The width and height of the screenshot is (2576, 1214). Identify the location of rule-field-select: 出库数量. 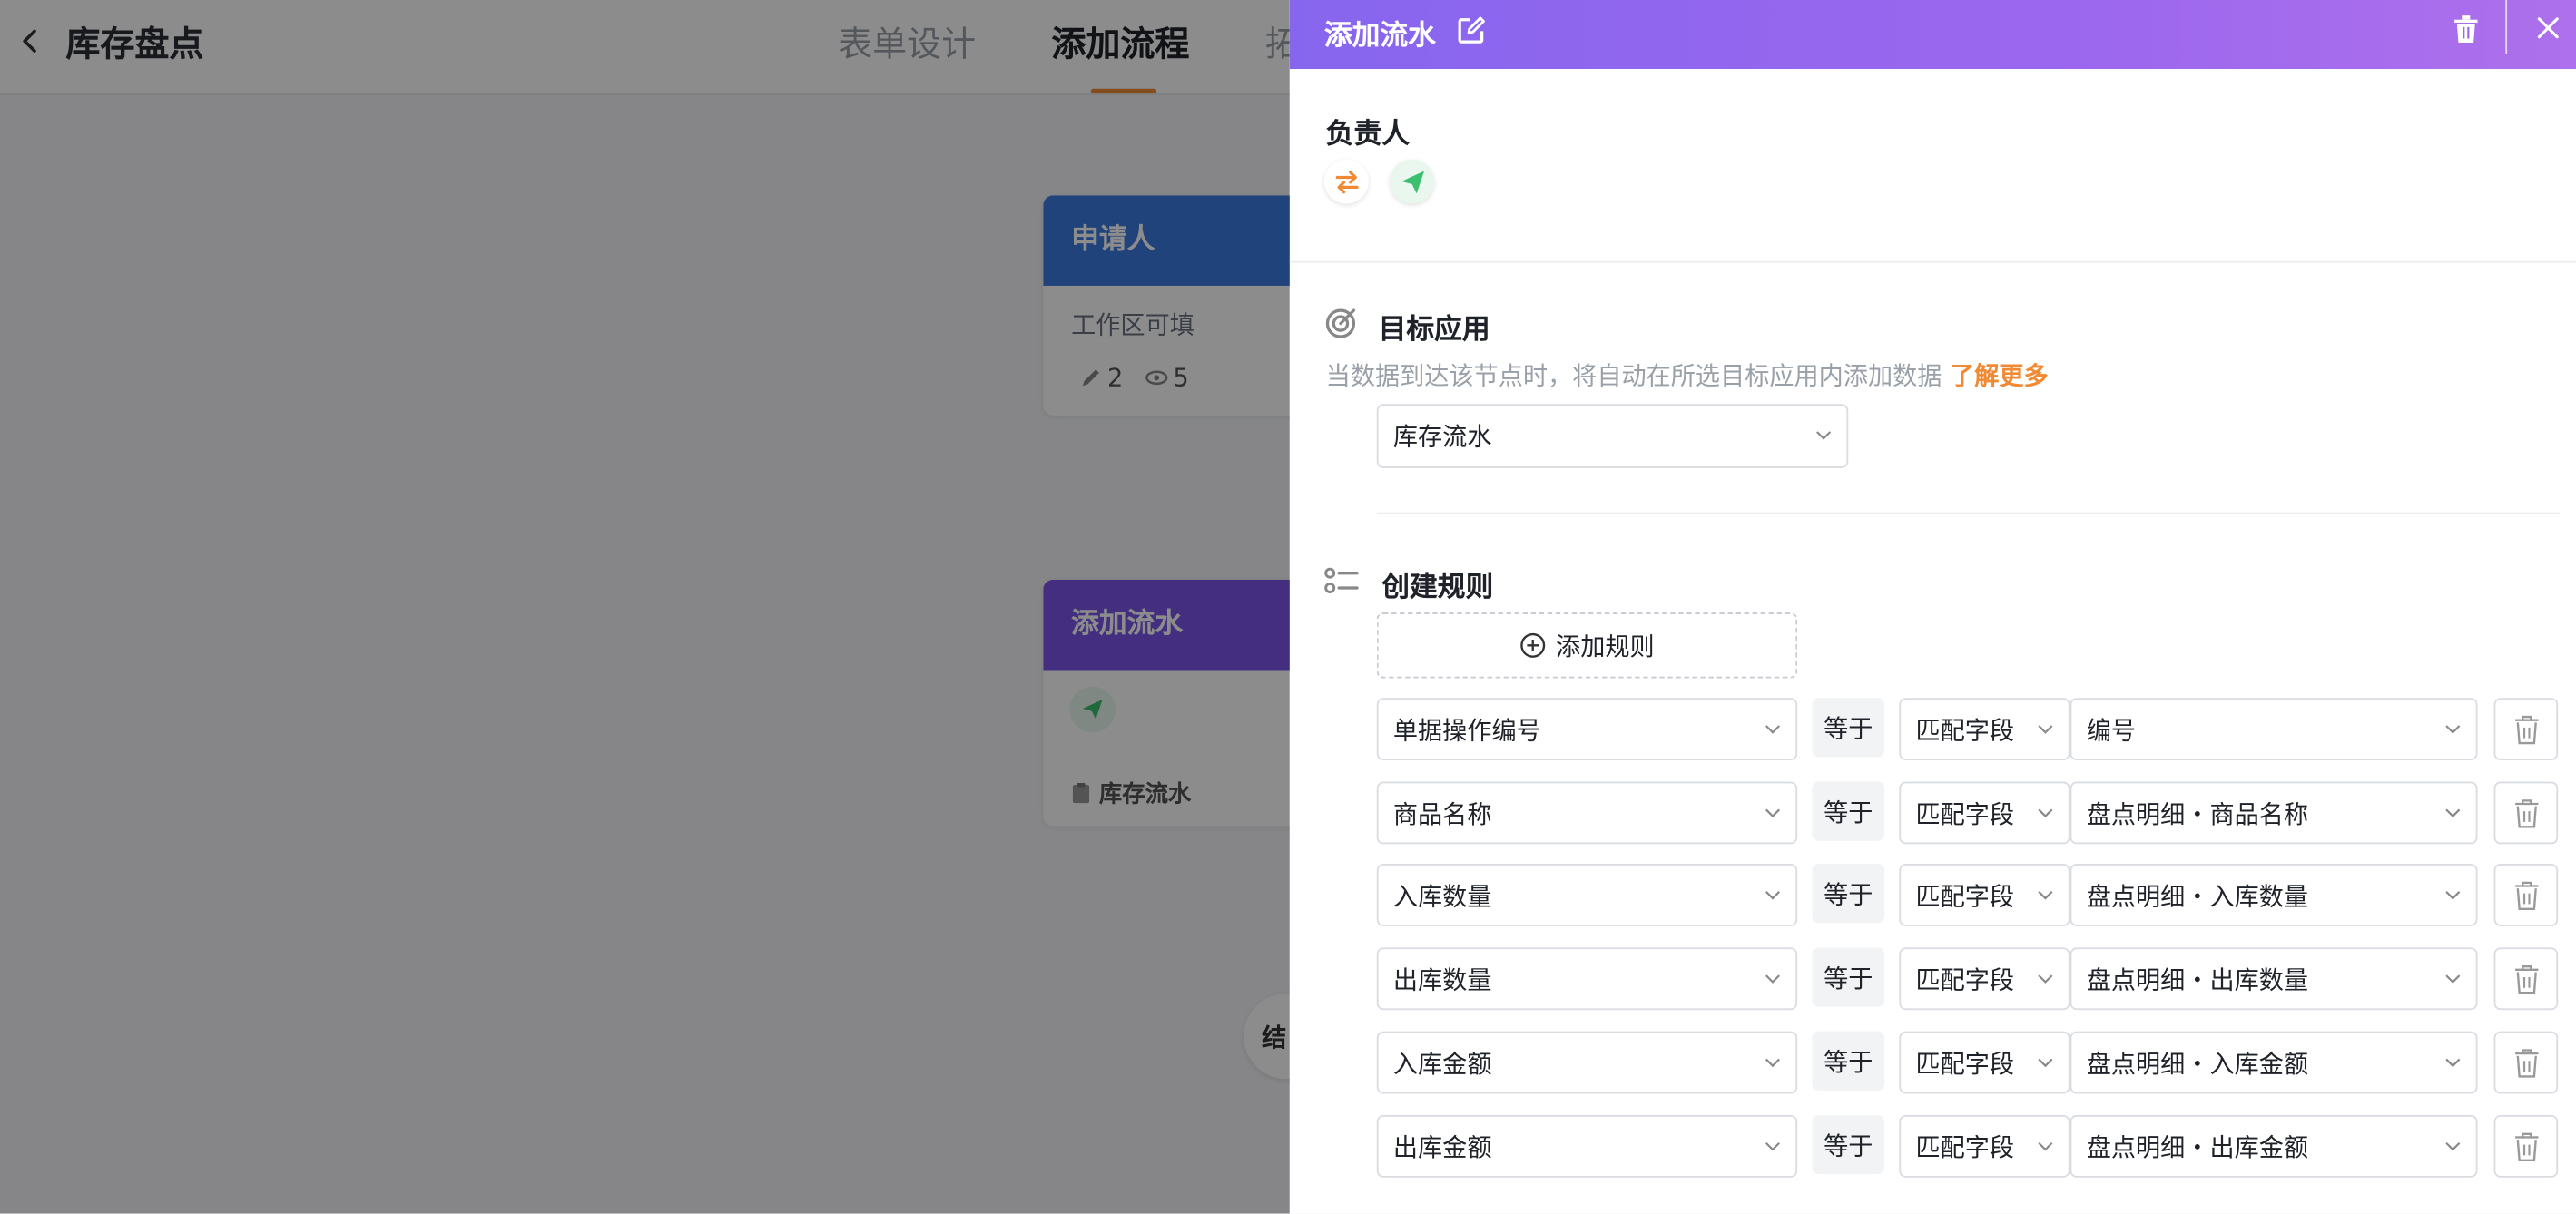
(1587, 979).